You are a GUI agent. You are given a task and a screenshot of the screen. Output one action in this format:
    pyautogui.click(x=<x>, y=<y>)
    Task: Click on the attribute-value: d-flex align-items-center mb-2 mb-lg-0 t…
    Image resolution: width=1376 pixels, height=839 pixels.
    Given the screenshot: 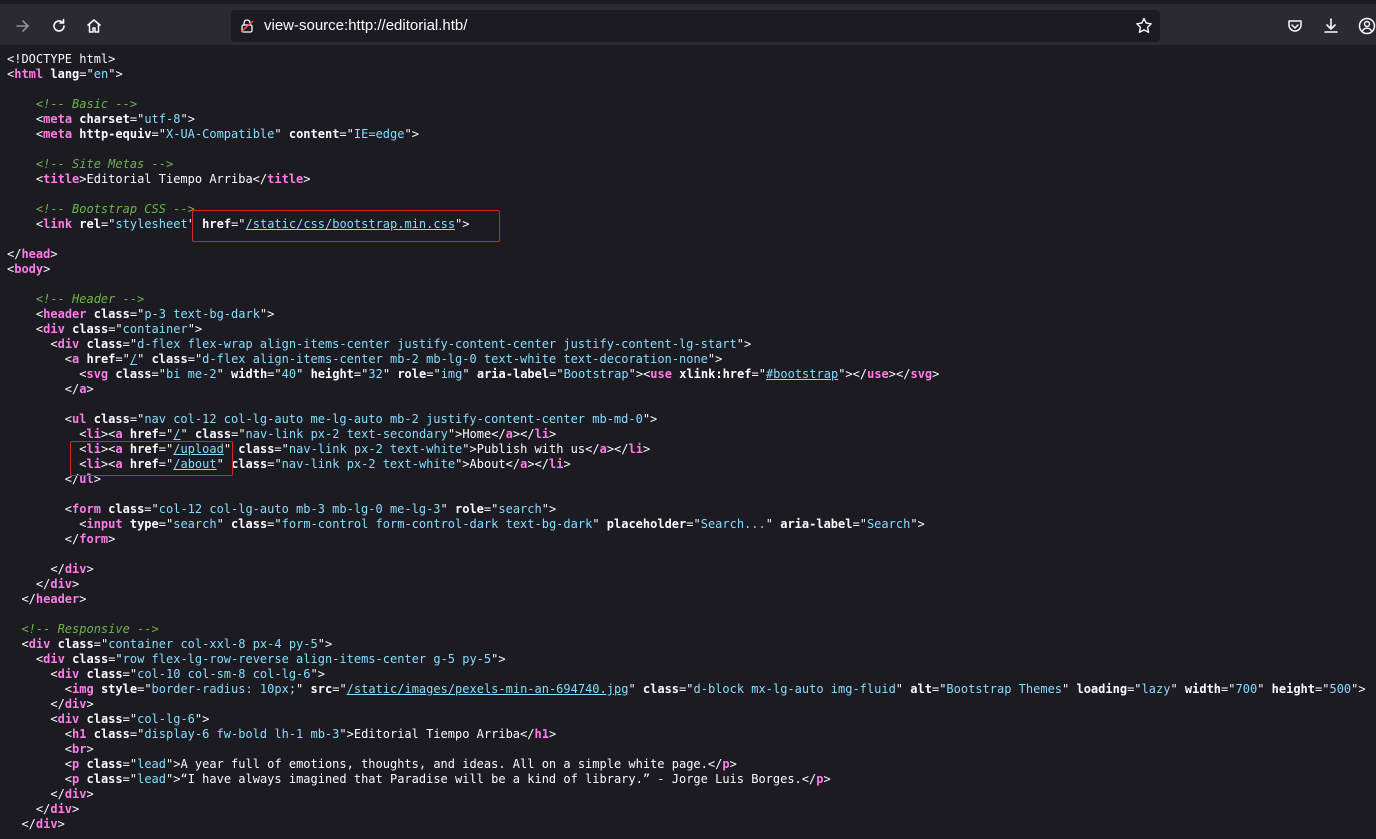 What is the action you would take?
    pyautogui.click(x=455, y=359)
    